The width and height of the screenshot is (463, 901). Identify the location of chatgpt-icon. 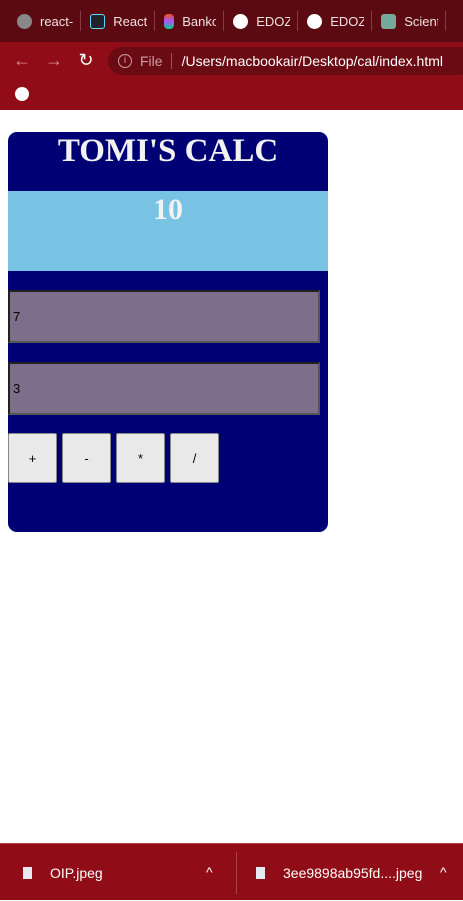
(389, 21).